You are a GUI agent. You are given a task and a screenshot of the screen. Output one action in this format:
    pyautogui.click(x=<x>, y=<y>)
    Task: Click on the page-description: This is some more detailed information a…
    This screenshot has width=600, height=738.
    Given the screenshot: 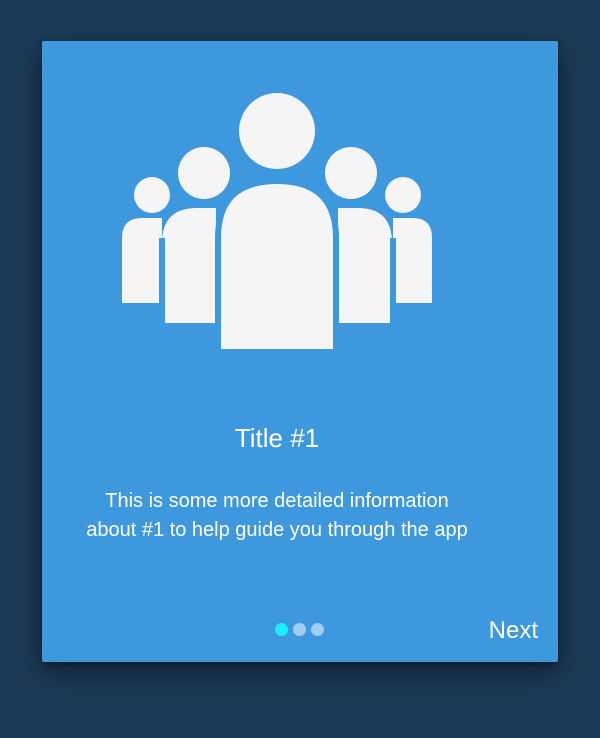 What is the action you would take?
    pyautogui.click(x=277, y=516)
    